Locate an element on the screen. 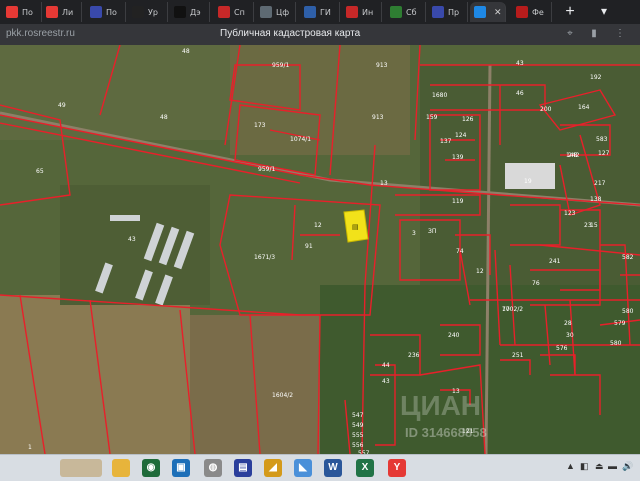 Image resolution: width=640 pixels, height=481 pixels. taskbar: ◉ ▣ ◍ ▤ ◢ ◣ W X Y ▲ ◧ ⏏ ▬ 🔊 is located at coordinates (320, 467).